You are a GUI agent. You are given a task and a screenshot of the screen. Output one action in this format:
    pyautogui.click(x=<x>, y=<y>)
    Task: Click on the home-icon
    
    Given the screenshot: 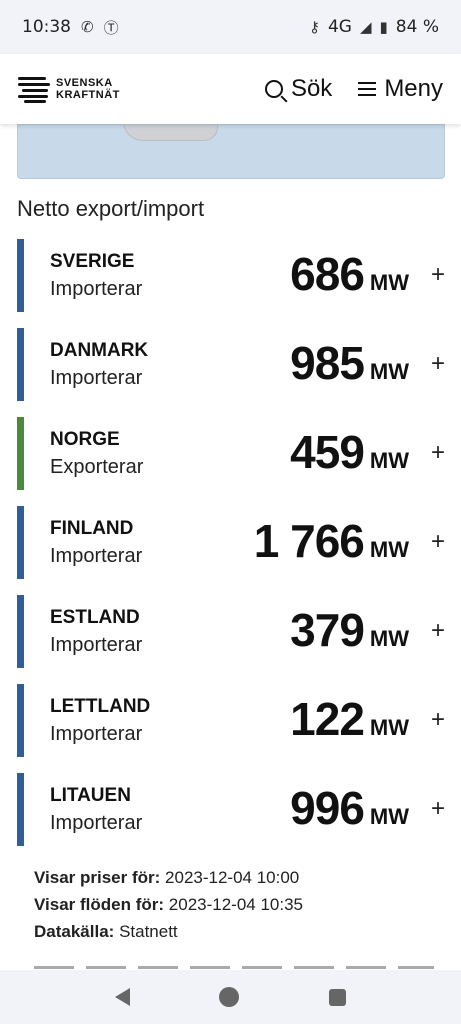 What is the action you would take?
    pyautogui.click(x=229, y=997)
    